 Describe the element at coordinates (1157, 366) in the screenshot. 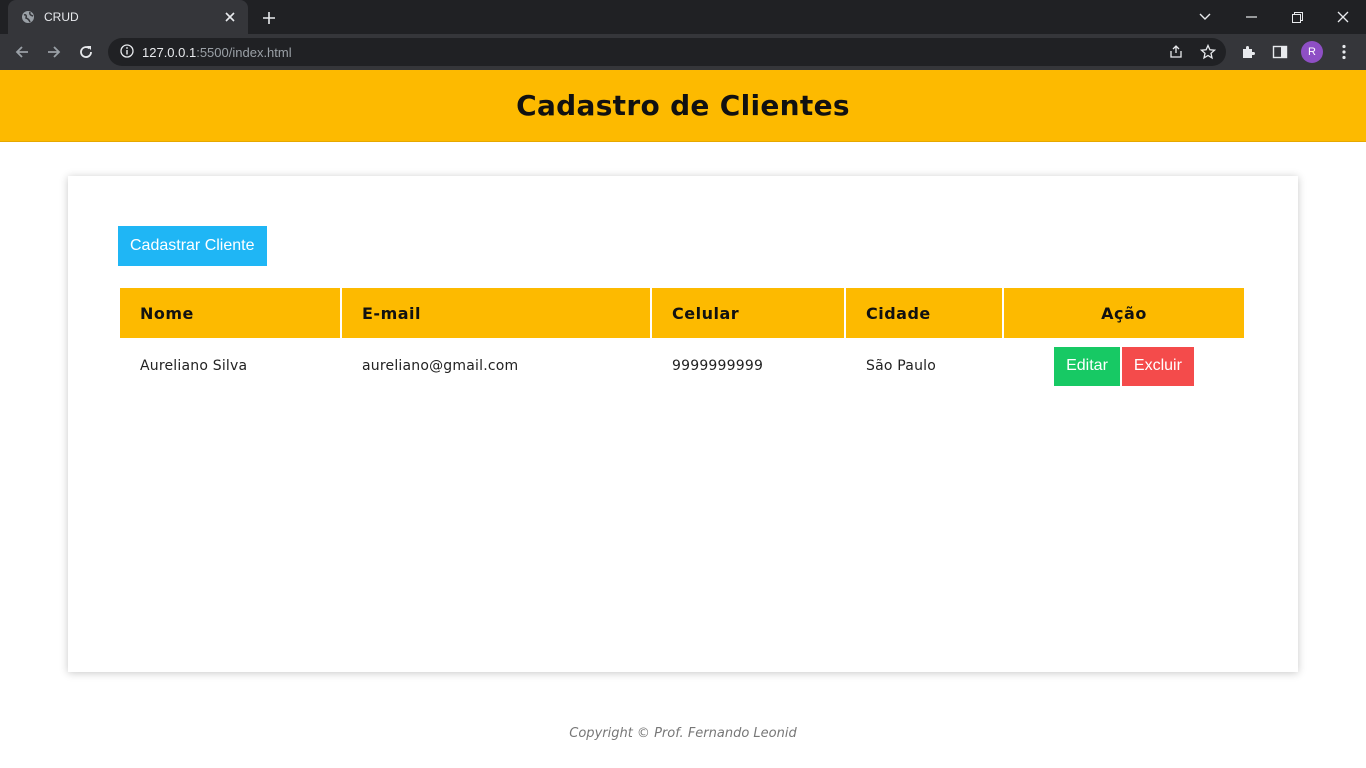

I see `delete-button: Excluir` at that location.